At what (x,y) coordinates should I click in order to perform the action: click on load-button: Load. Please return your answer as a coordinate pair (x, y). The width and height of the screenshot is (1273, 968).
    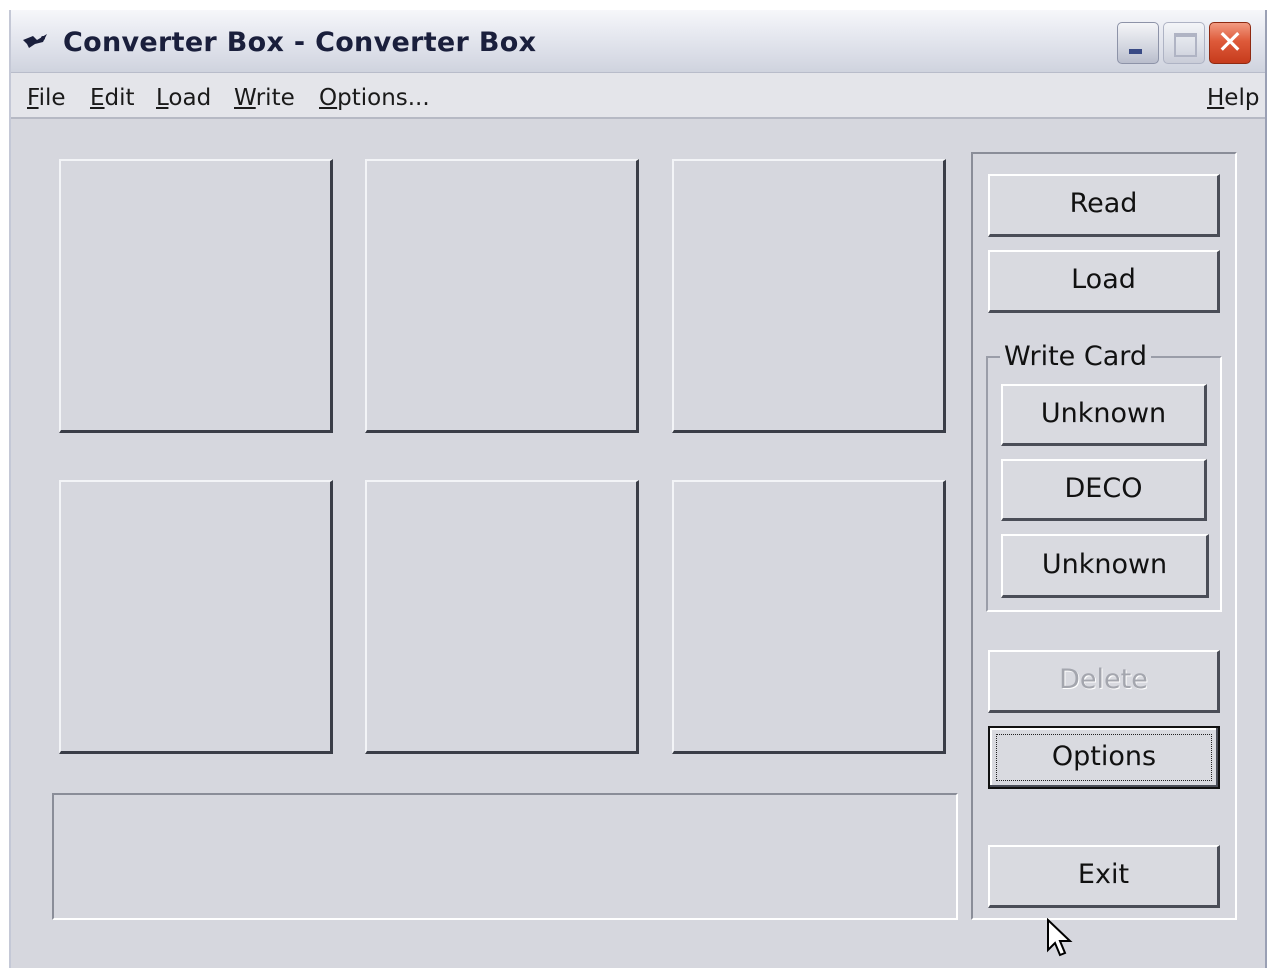
    Looking at the image, I should click on (1104, 281).